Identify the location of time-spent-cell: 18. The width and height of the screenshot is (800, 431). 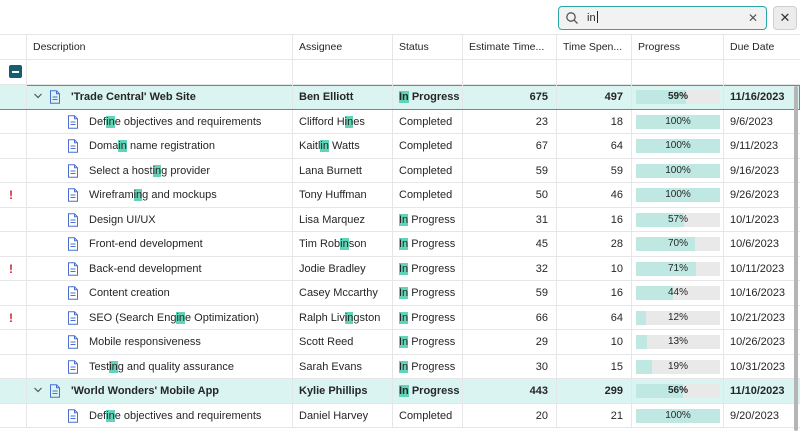
(594, 121).